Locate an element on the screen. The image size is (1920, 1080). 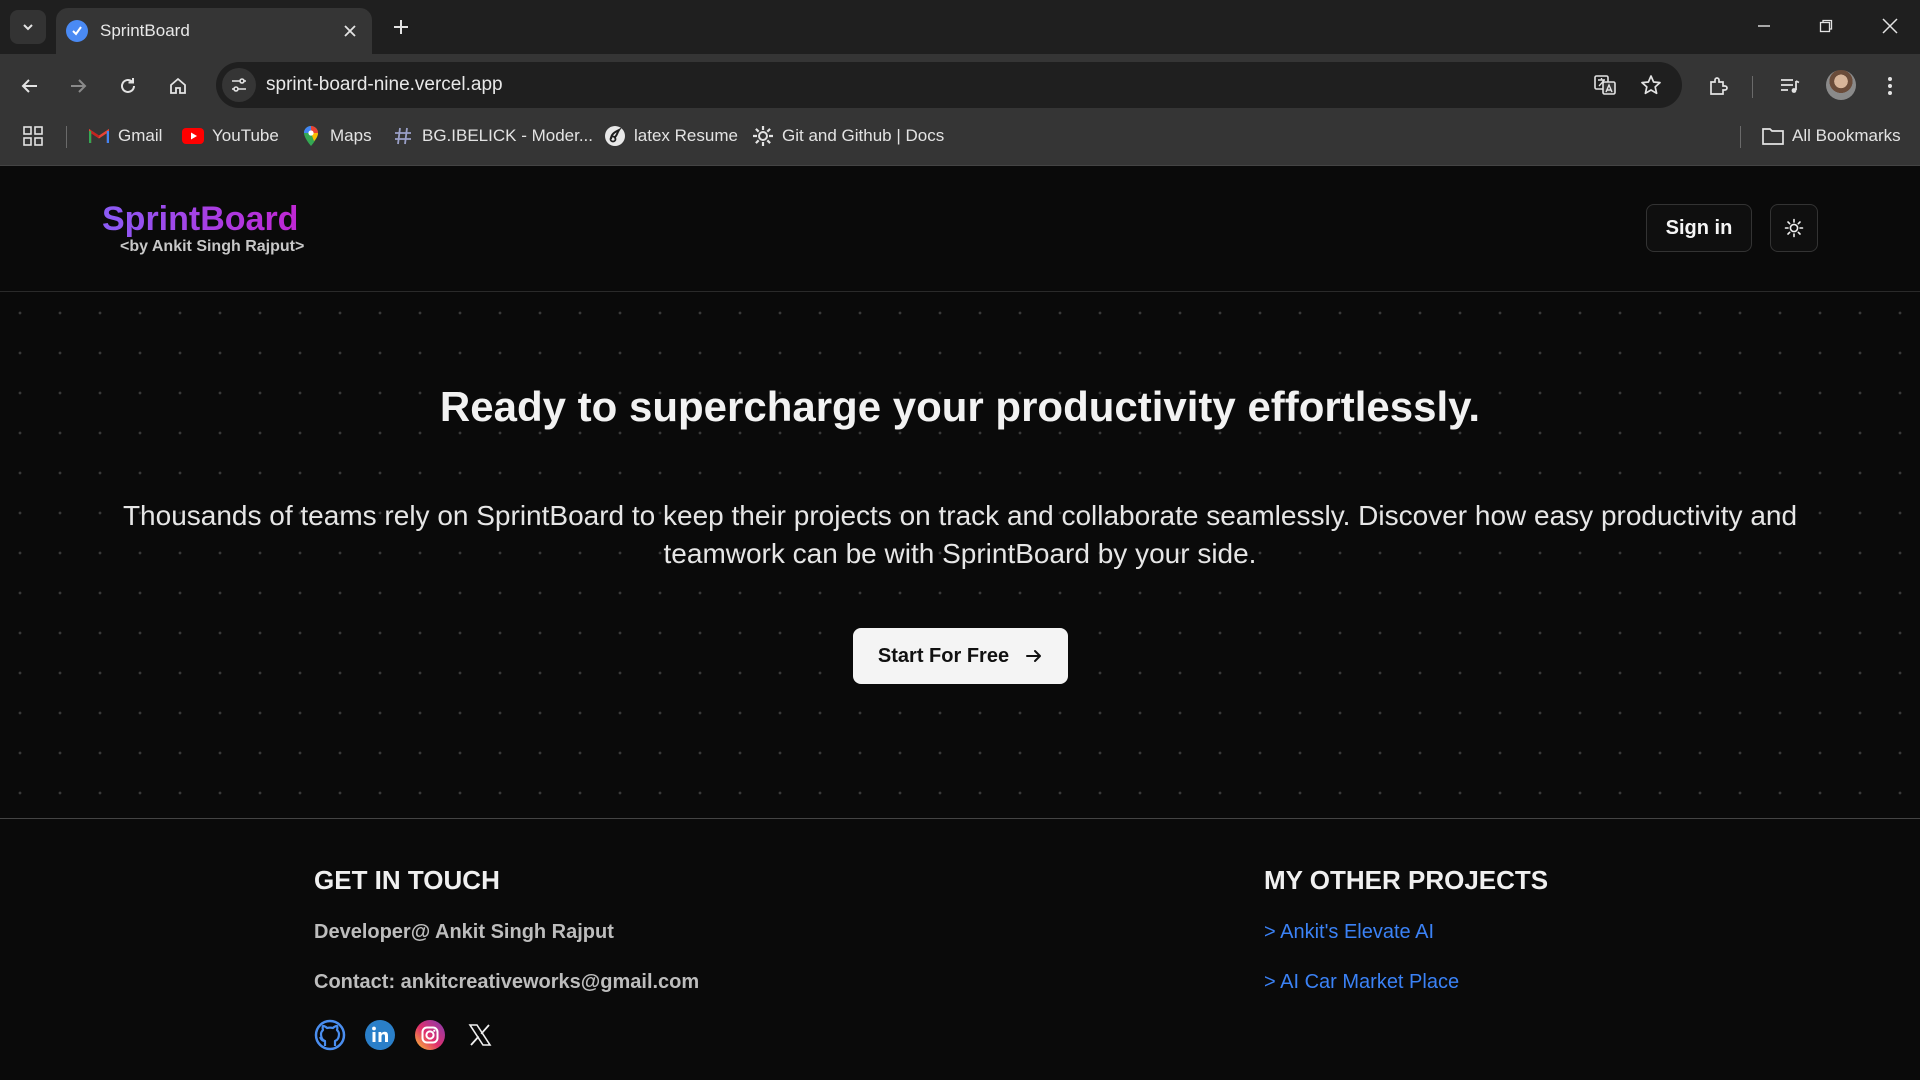
contact-email: Contact: ankitcreativeworks@gmail.com is located at coordinates (506, 982).